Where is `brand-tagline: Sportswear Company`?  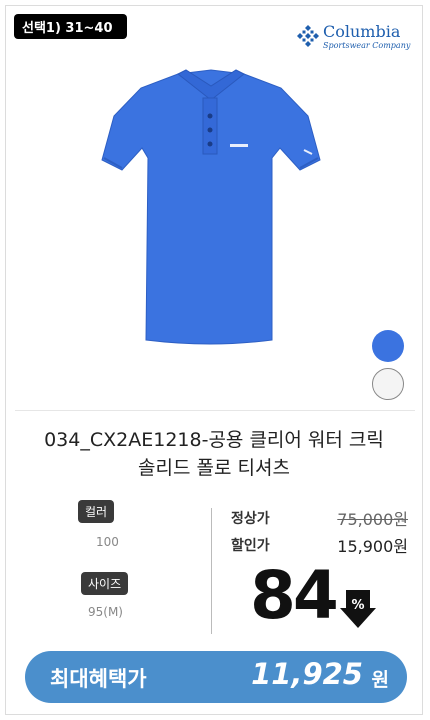
brand-tagline: Sportswear Company is located at coordinates (367, 45).